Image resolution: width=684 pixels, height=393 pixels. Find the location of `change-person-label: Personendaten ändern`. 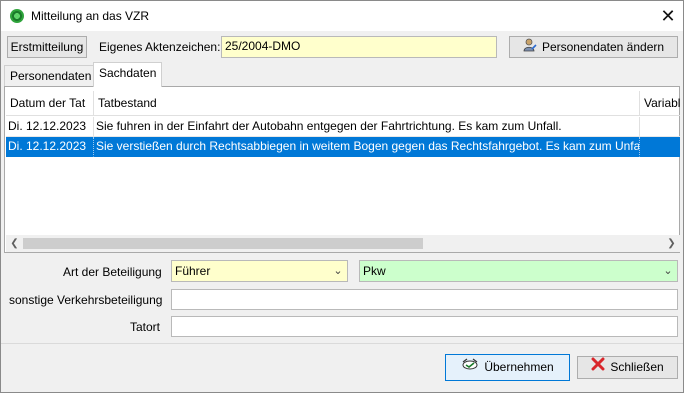

change-person-label: Personendaten ändern is located at coordinates (603, 47).